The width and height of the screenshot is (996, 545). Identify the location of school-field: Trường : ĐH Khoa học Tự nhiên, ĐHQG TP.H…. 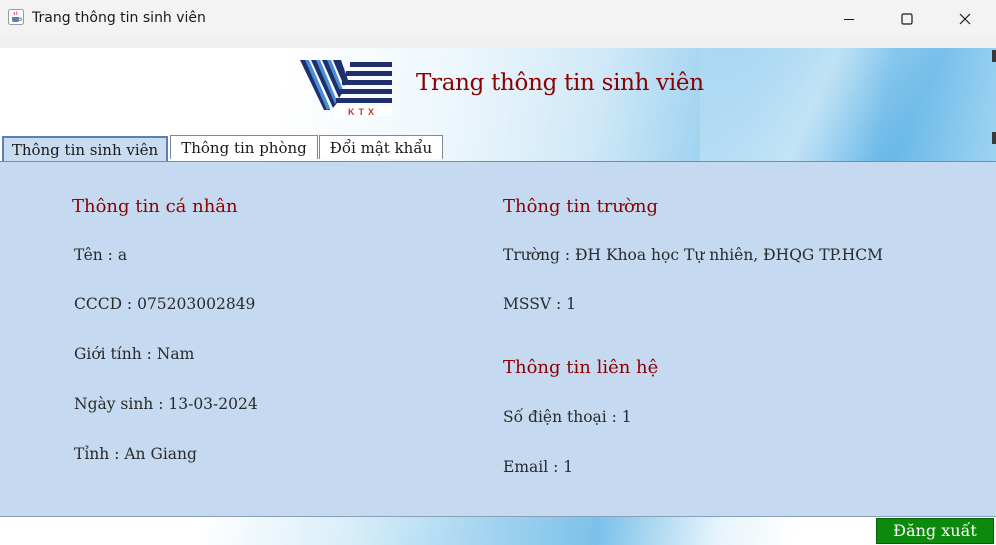
(693, 255).